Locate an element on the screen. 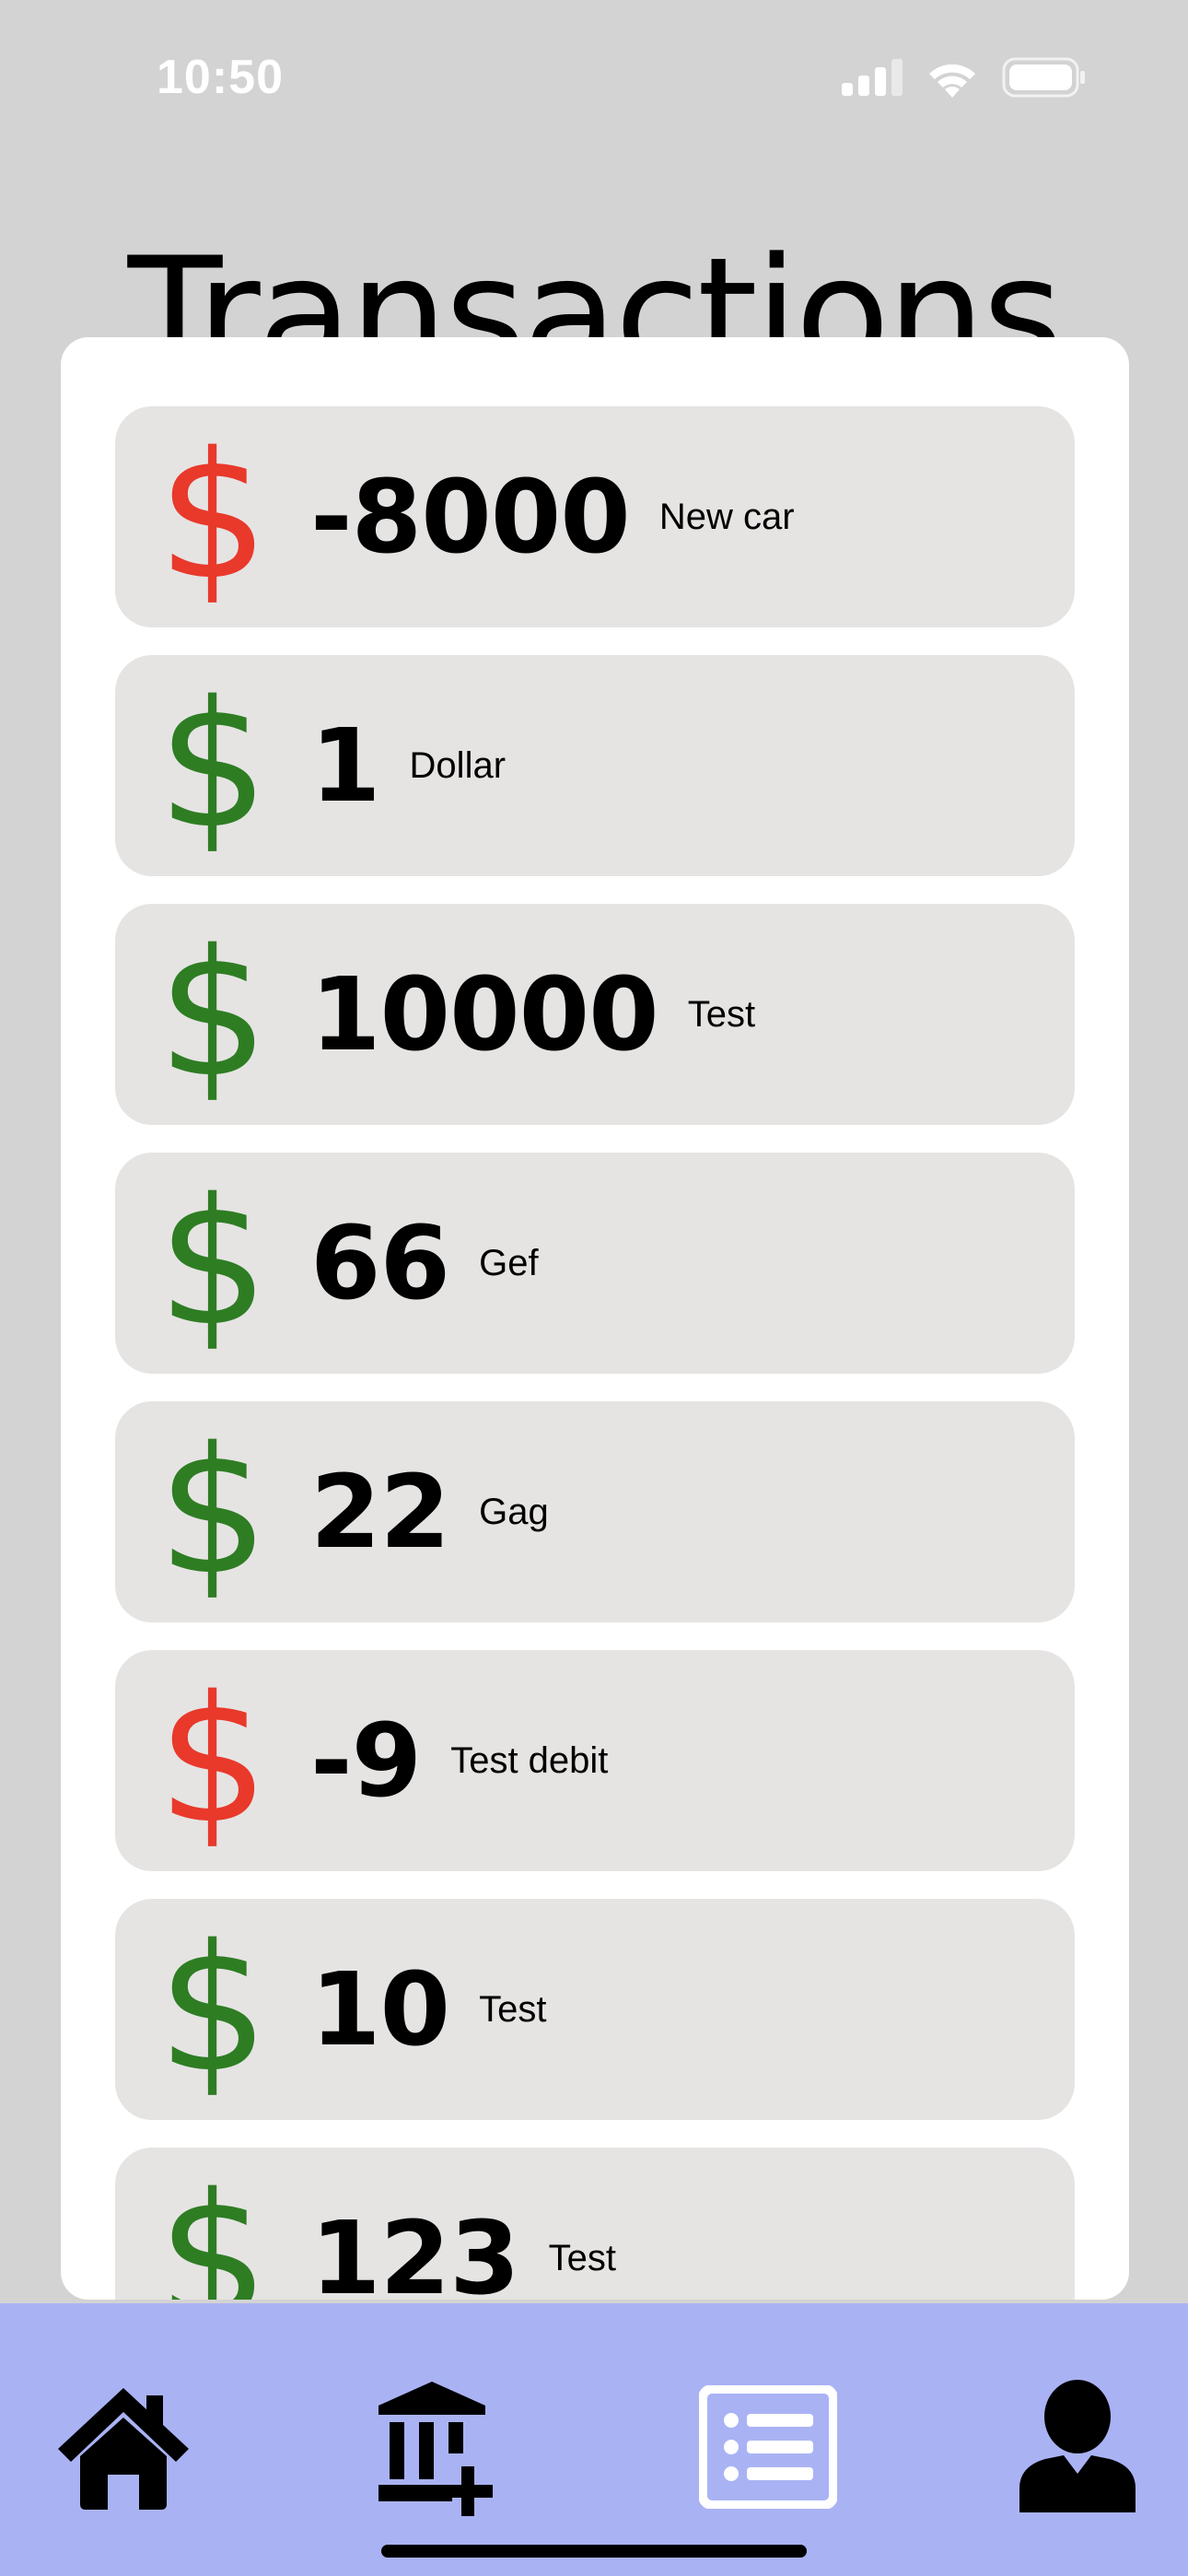 This screenshot has height=2576, width=1188. transaction-amount: 66 is located at coordinates (380, 1263).